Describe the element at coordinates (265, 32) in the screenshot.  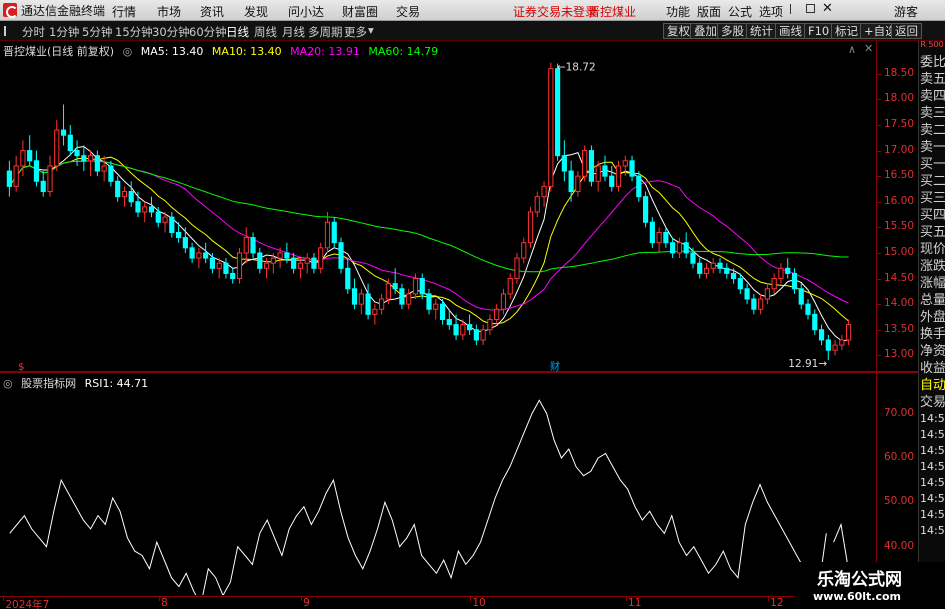
I see `tab-weekly: 周线` at that location.